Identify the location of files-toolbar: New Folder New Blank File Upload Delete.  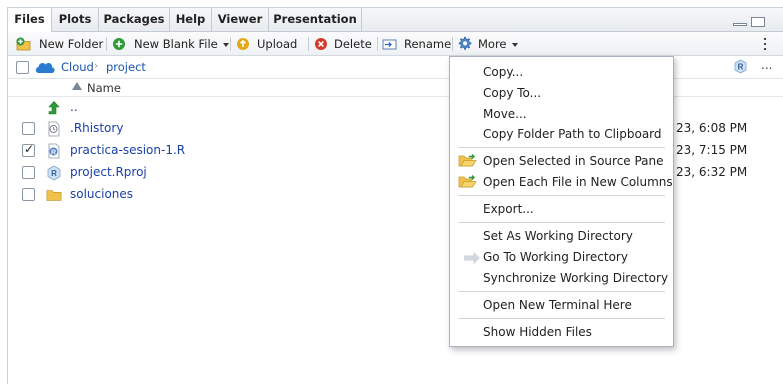
(395, 44).